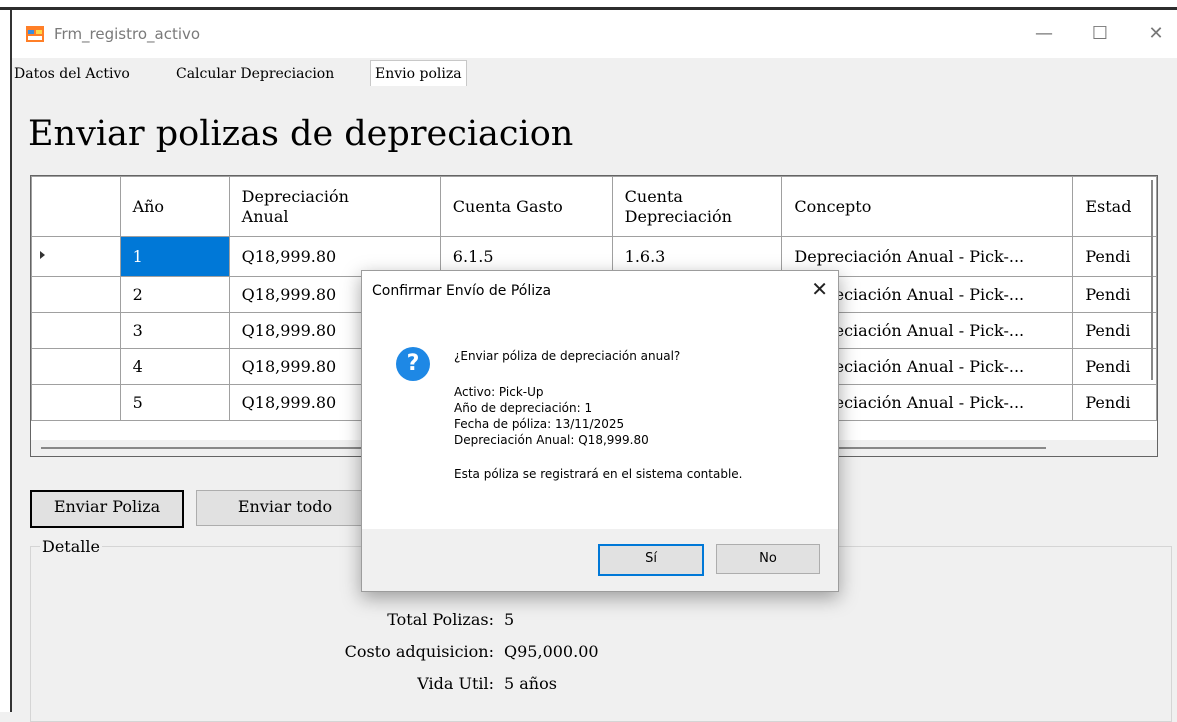 The image size is (1177, 722). Describe the element at coordinates (530, 683) in the screenshot. I see `vida-util-value: 5 años` at that location.